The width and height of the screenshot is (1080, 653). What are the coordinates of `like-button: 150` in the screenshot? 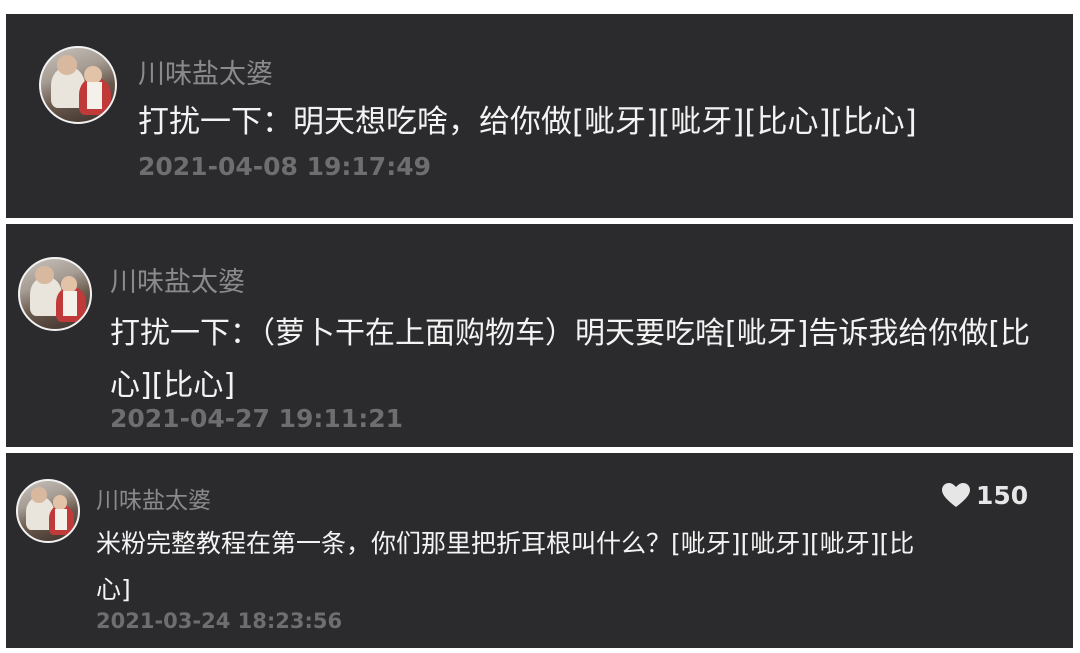 It's located at (985, 495).